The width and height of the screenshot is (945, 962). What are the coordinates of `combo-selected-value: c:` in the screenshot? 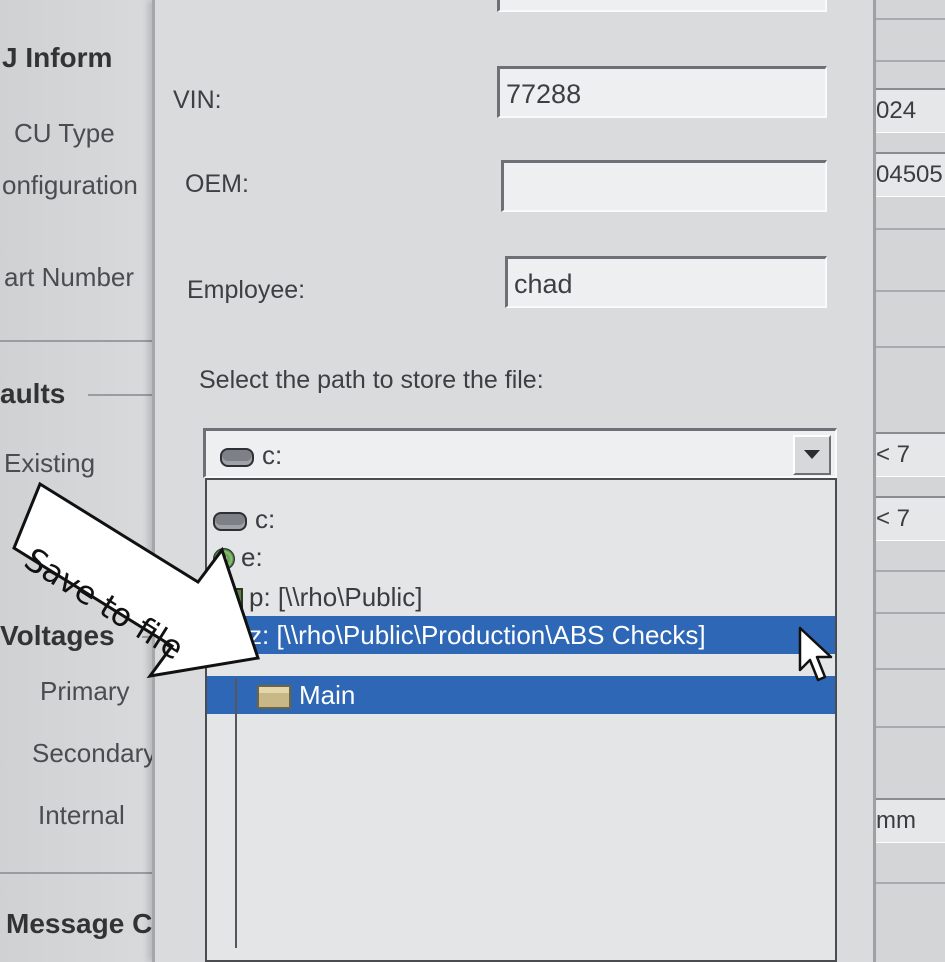 It's located at (251, 455).